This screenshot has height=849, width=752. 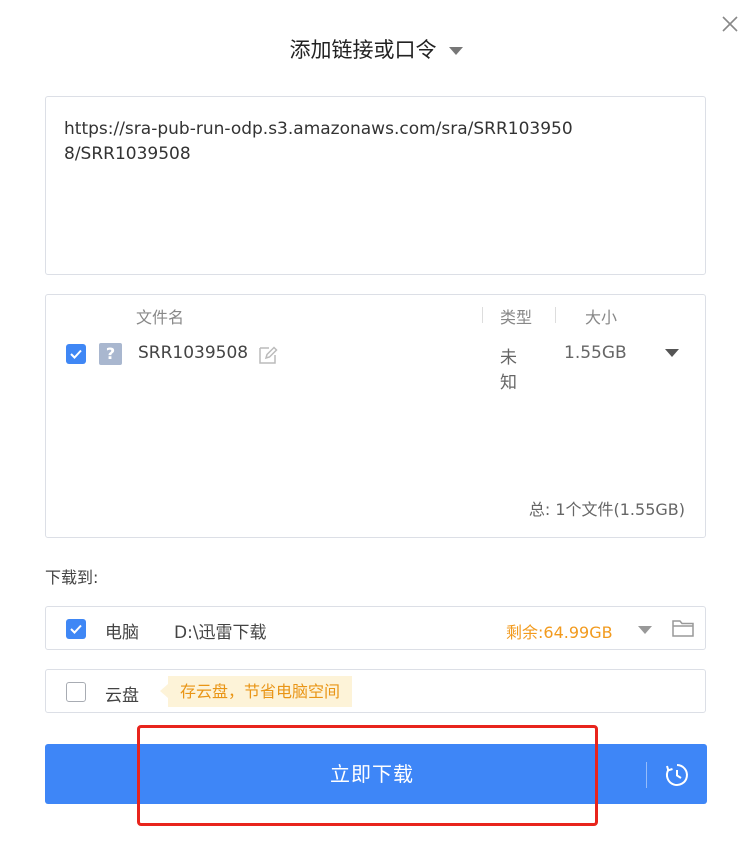 What do you see at coordinates (76, 692) in the screenshot?
I see `cloud-checkbox` at bounding box center [76, 692].